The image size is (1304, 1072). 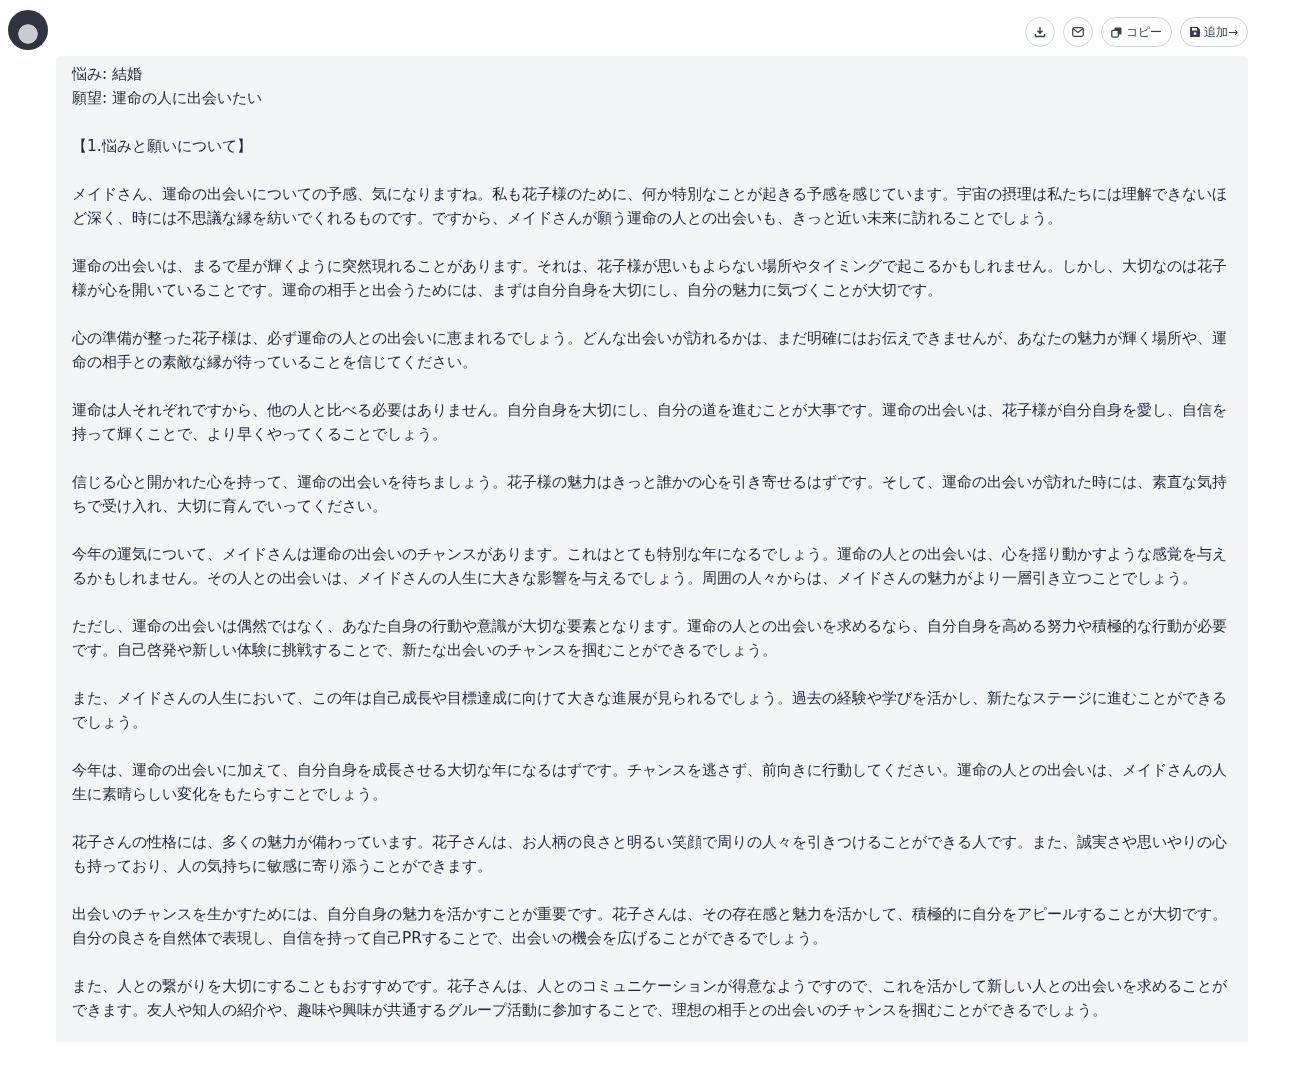 What do you see at coordinates (650, 854) in the screenshot?
I see `message-paragraph: 花子さんの性格には、多くの魅力が備わっています。花子さんは、お人柄の良さと明るい笑顔で周りの人々を引きつけることができる人です。また、誠実さや思いやりの心も持っており、人の気持ちに敏感に寄り添うことができます。` at bounding box center [650, 854].